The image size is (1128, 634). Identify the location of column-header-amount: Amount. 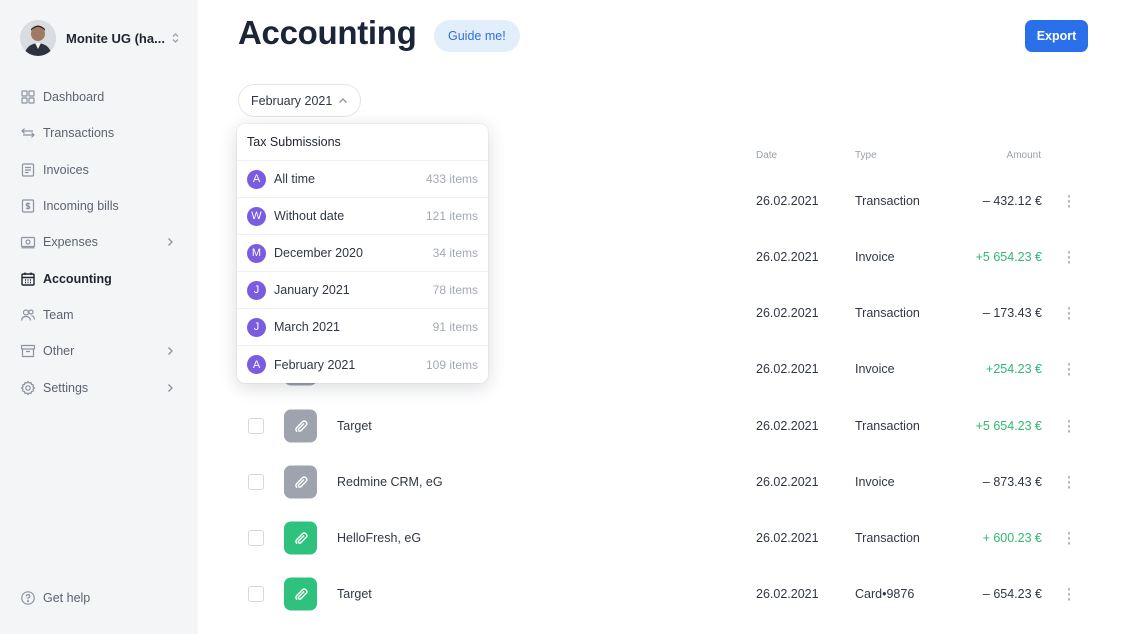
(1023, 155).